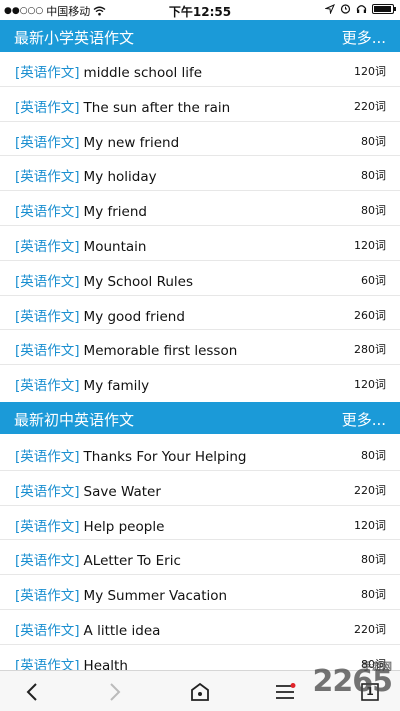  What do you see at coordinates (138, 282) in the screenshot?
I see `essay-title: My School Rules` at bounding box center [138, 282].